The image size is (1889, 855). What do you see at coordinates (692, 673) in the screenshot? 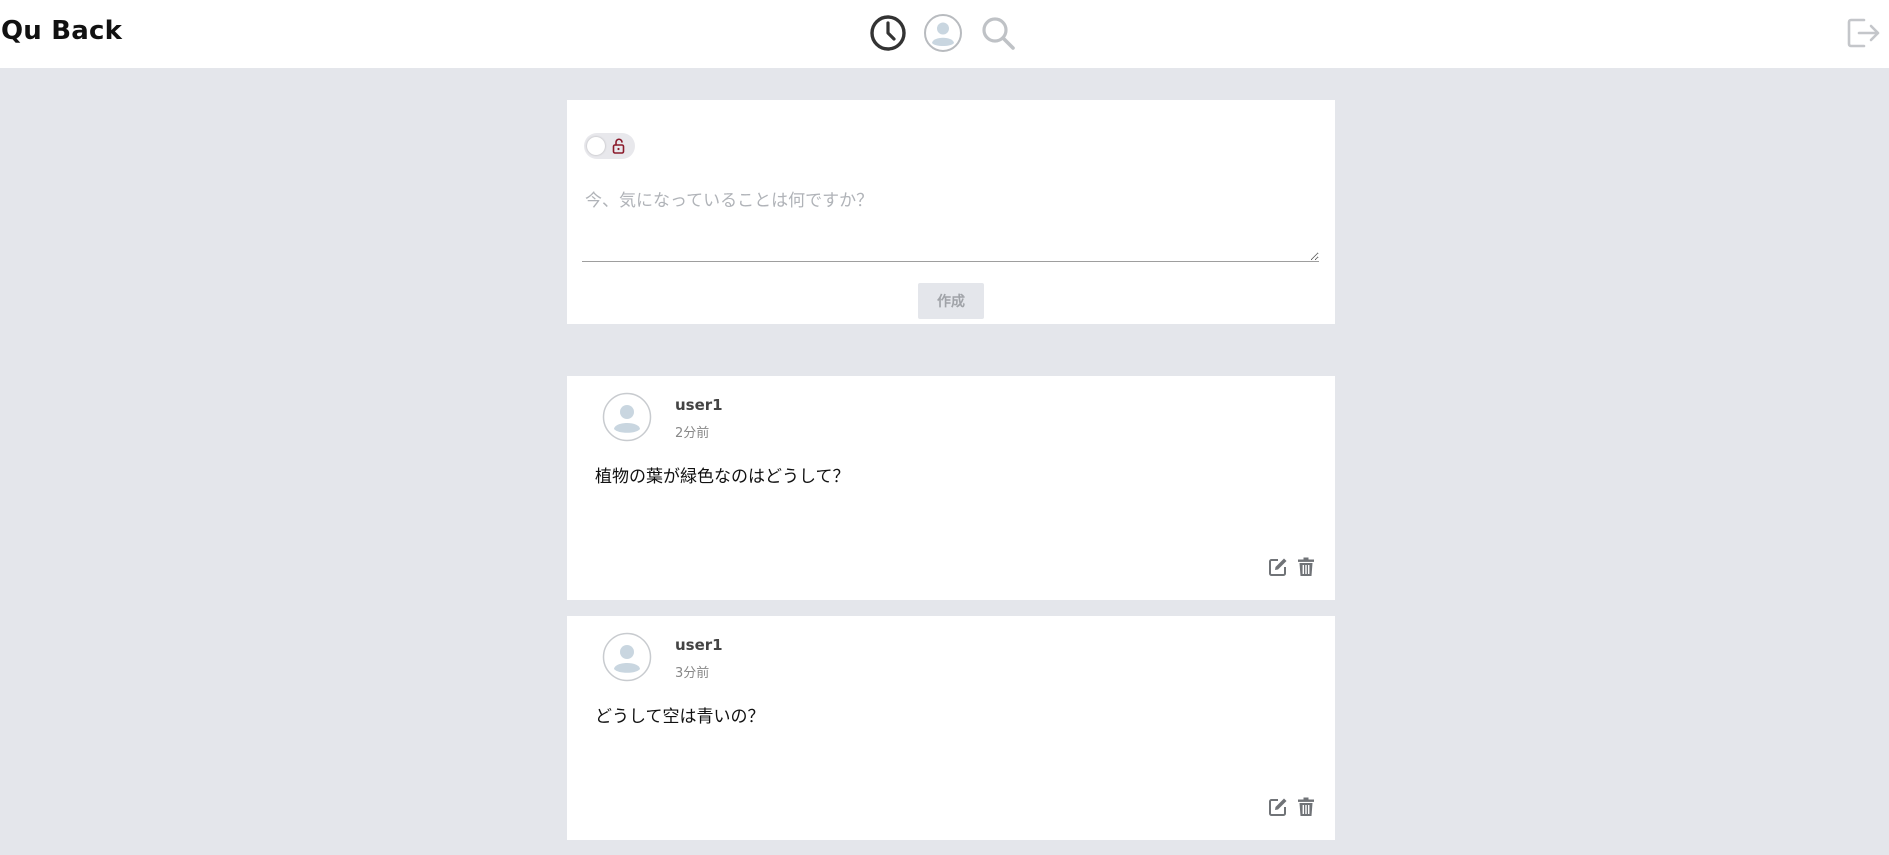
I see `post-timestamp: 3分前` at bounding box center [692, 673].